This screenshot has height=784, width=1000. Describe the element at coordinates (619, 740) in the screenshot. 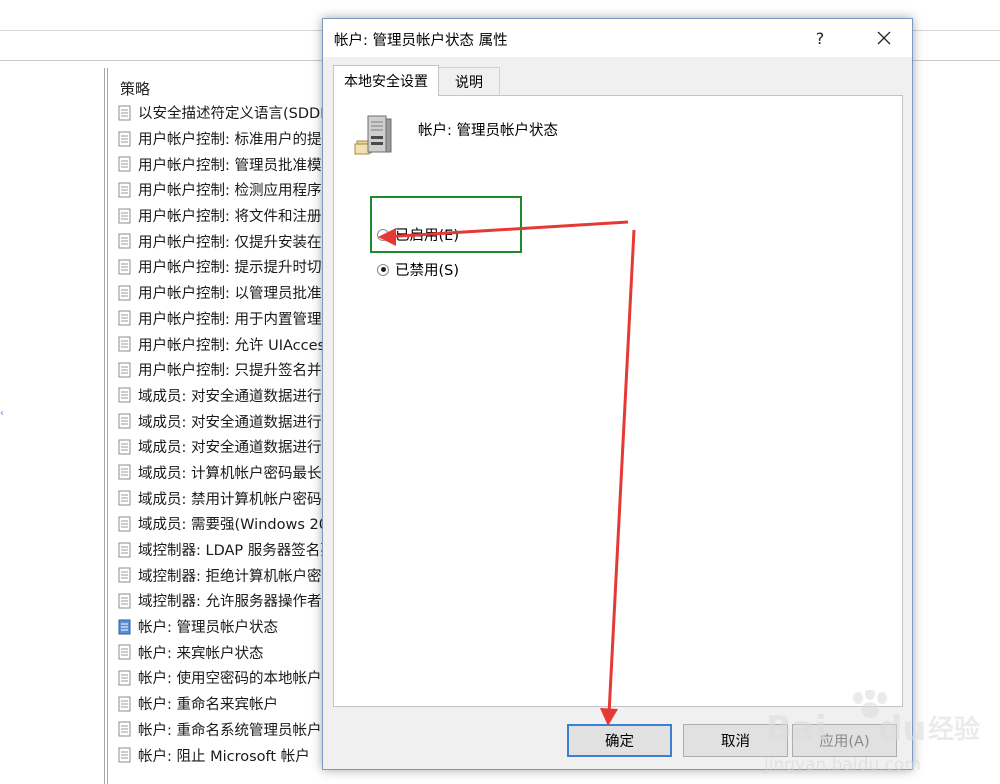

I see `ok-button: 确定` at that location.